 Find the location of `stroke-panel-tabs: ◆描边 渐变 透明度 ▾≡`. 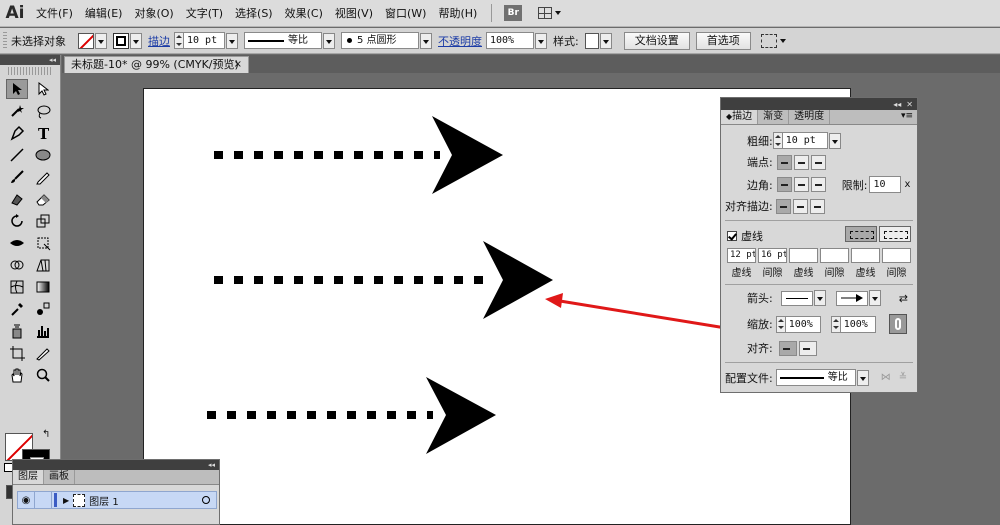

stroke-panel-tabs: ◆描边 渐变 透明度 ▾≡ is located at coordinates (819, 117).